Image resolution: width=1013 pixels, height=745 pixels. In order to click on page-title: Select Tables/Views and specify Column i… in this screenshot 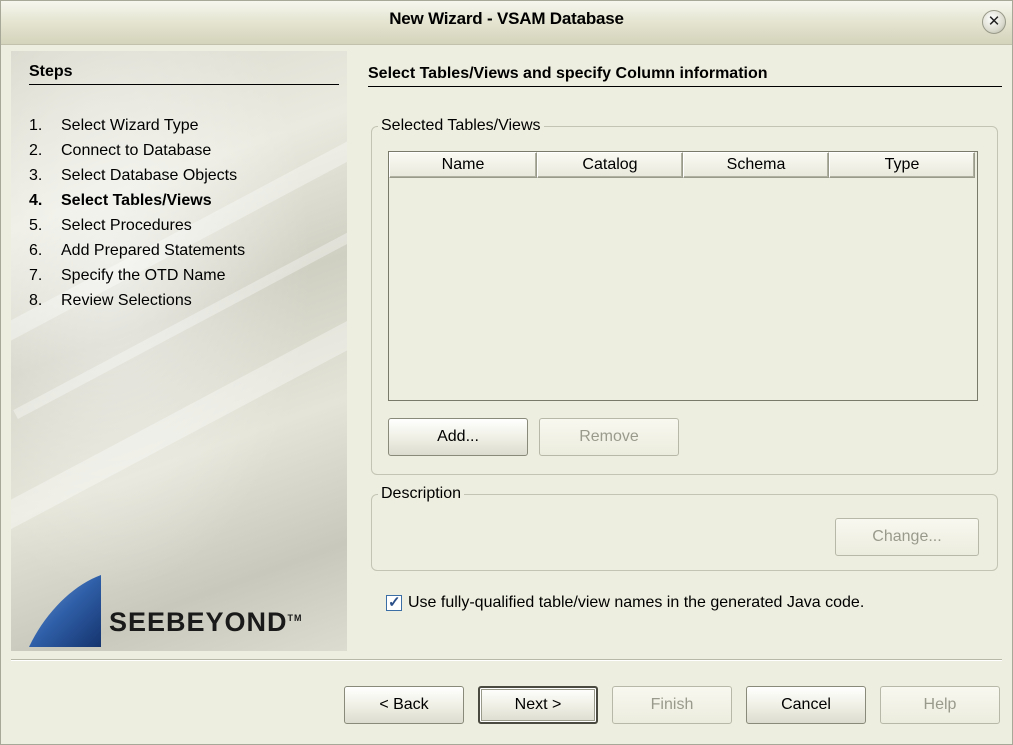, I will do `click(685, 76)`.